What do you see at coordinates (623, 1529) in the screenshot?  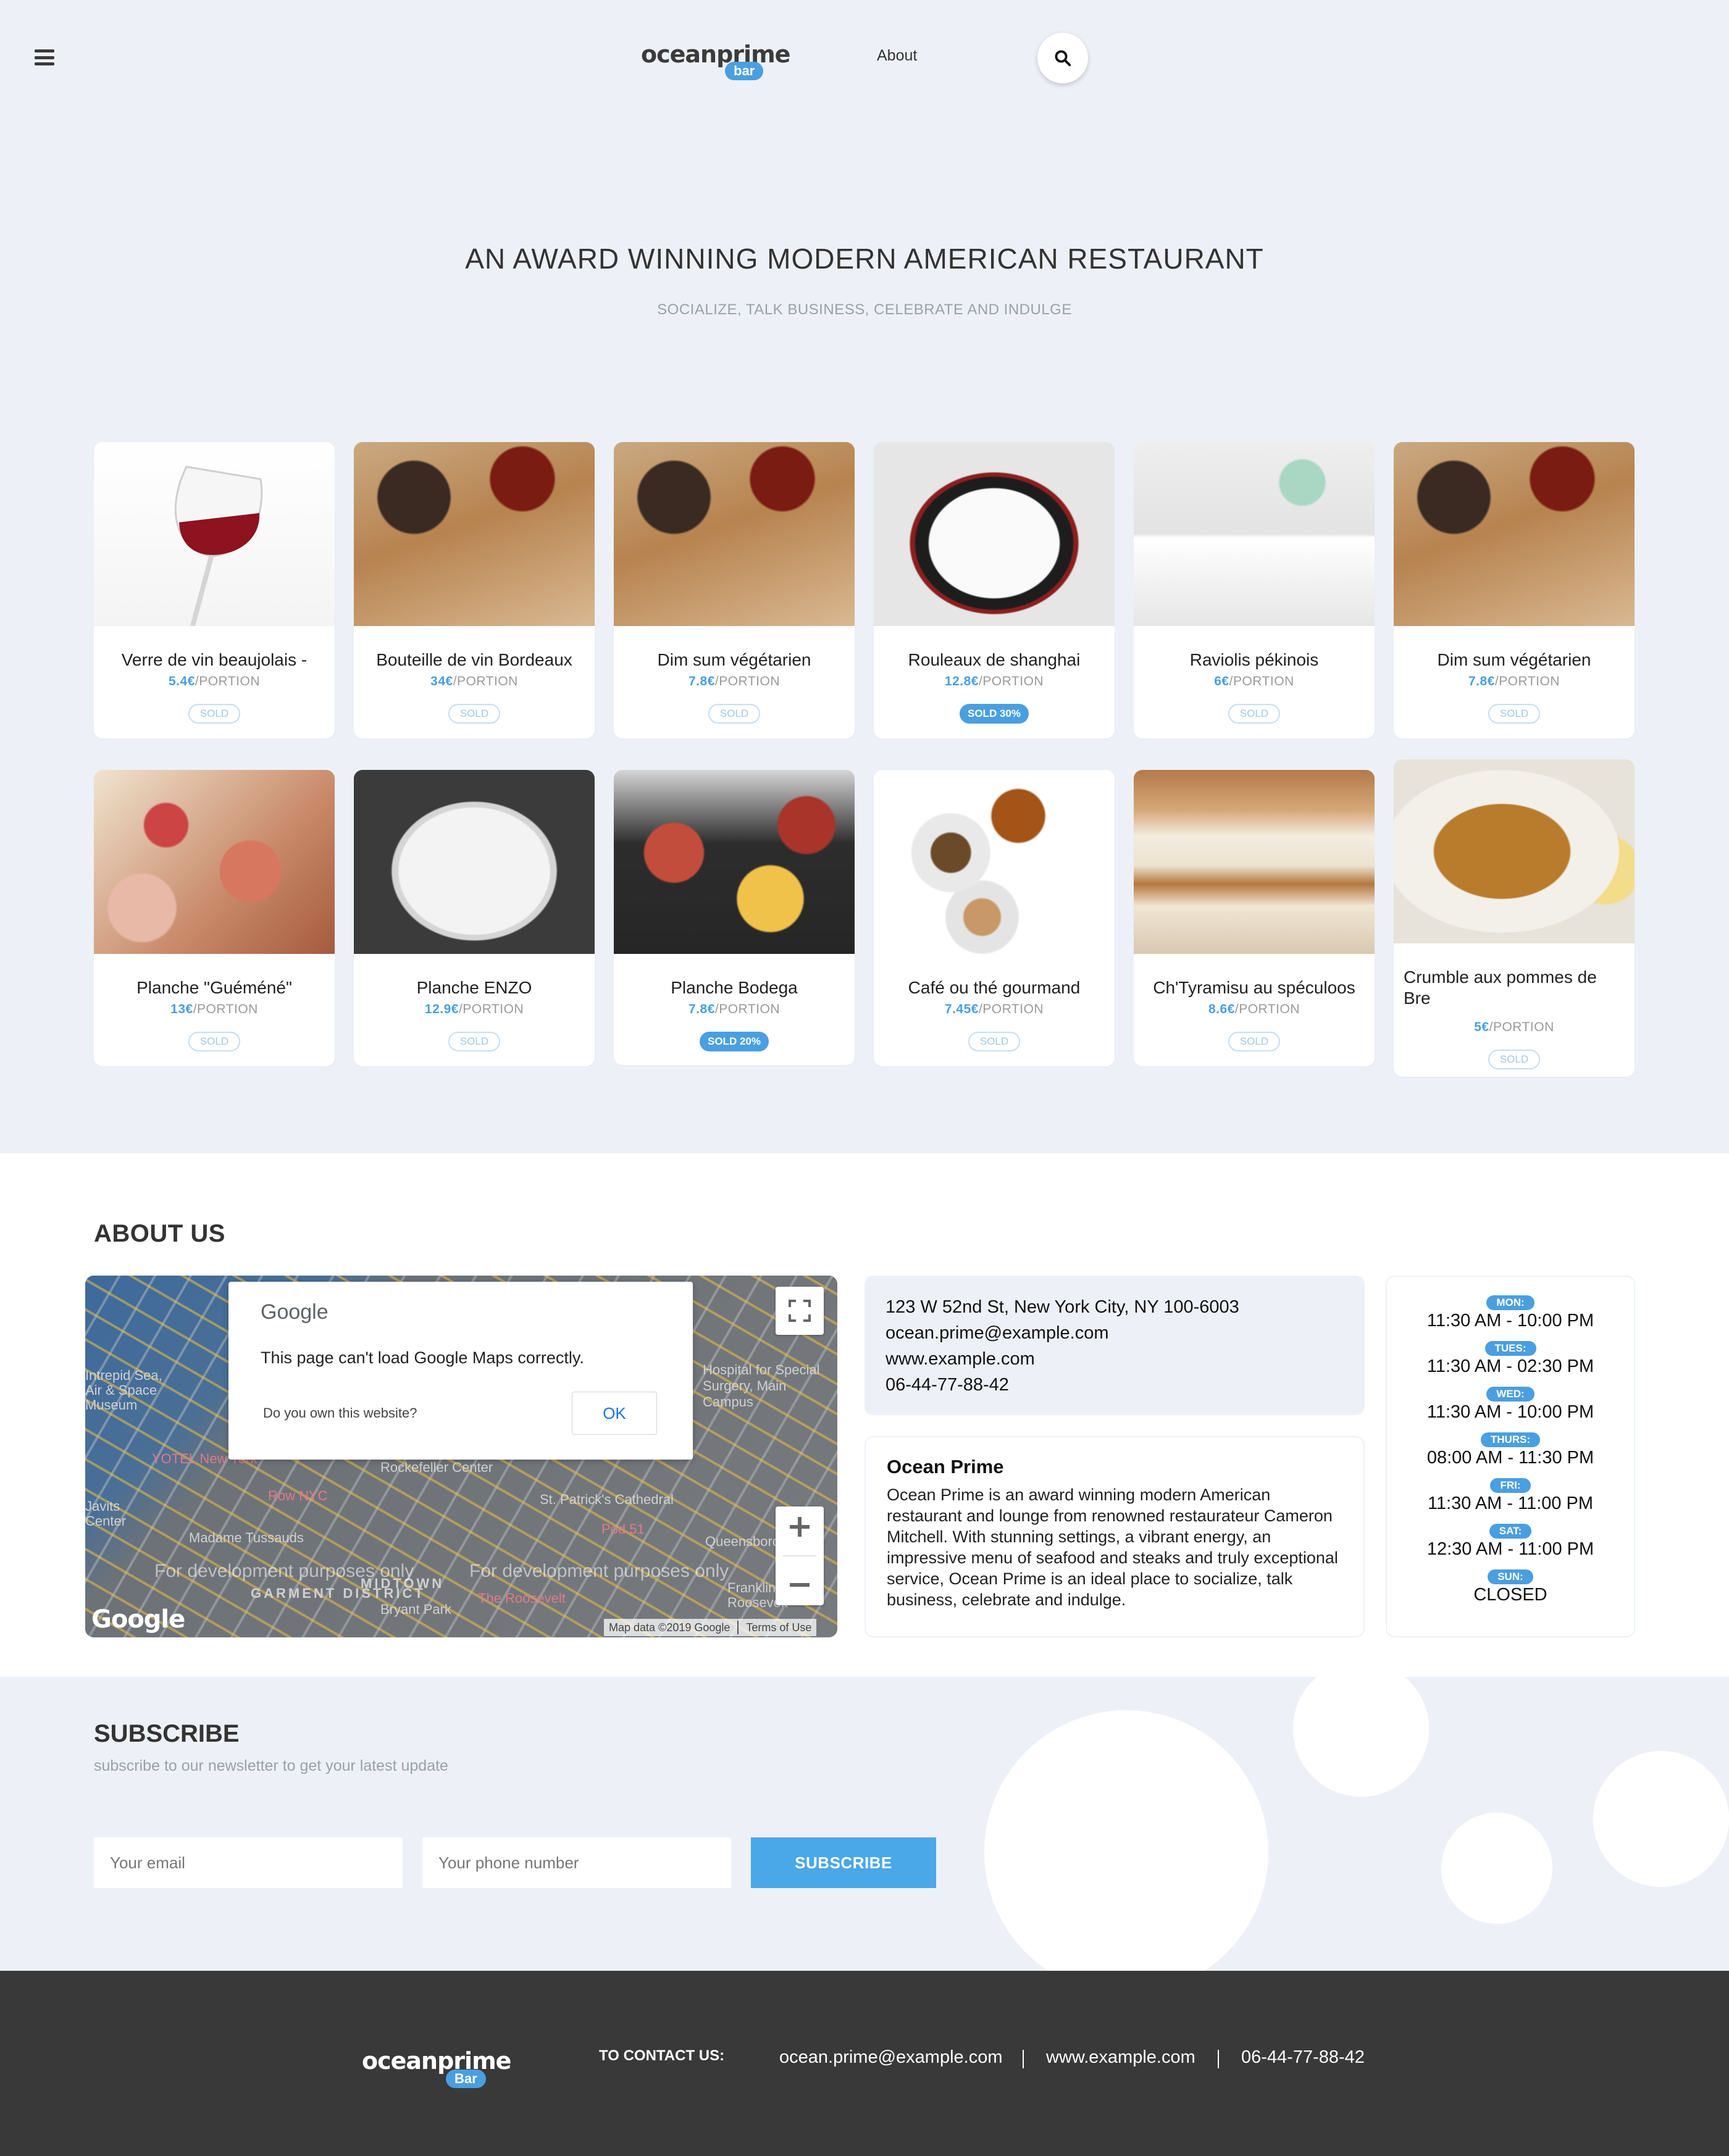 I see `map-label: Pod 51` at bounding box center [623, 1529].